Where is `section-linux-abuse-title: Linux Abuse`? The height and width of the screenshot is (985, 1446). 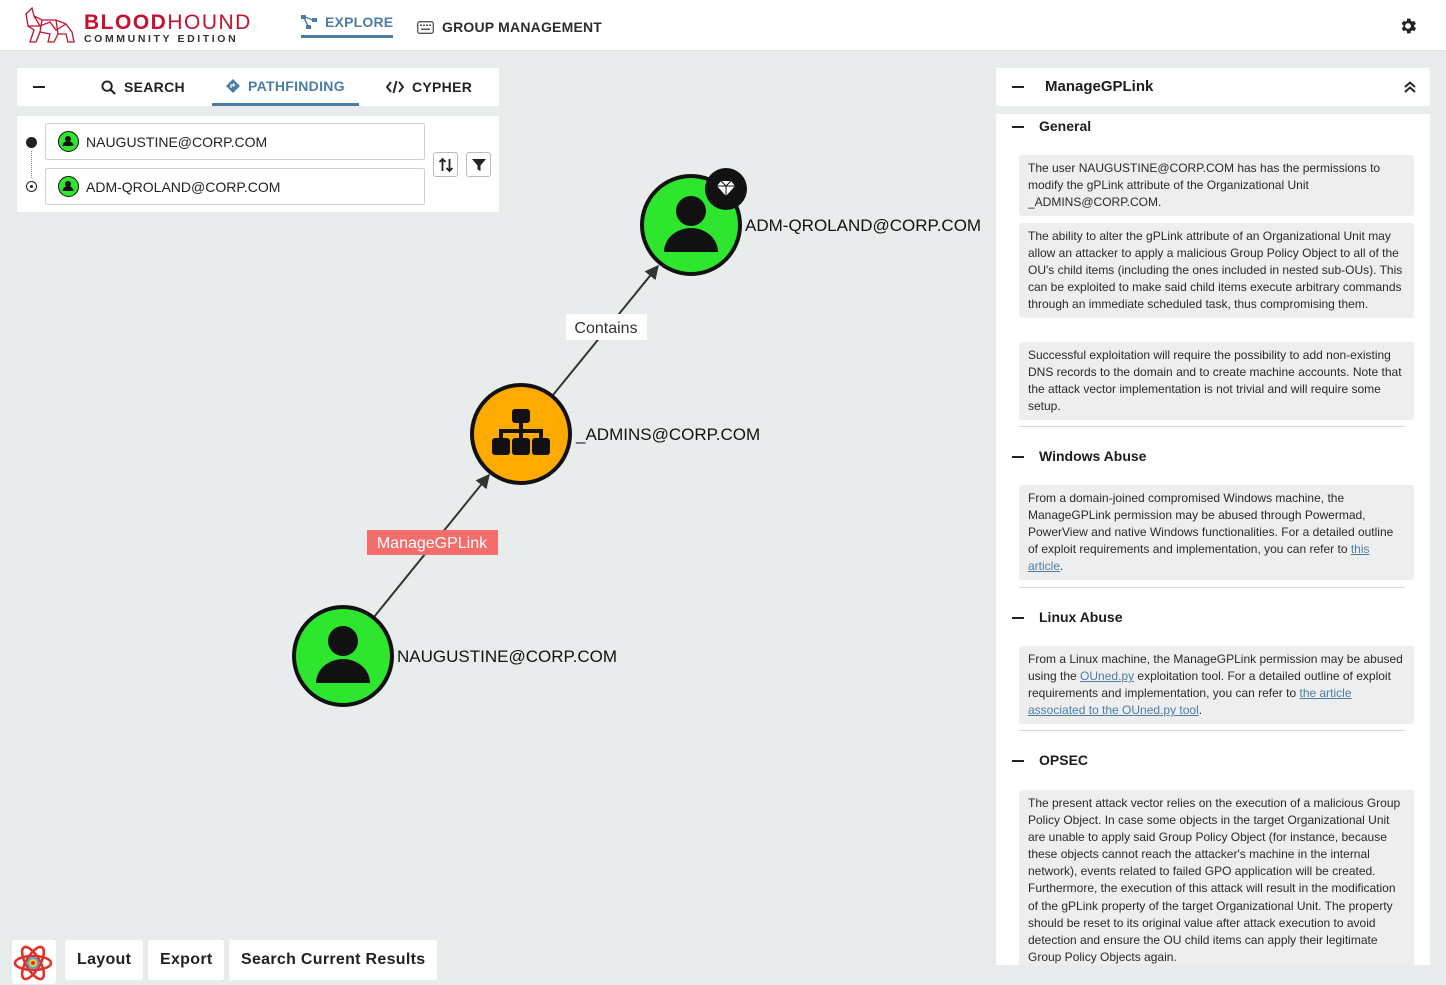 section-linux-abuse-title: Linux Abuse is located at coordinates (1081, 617).